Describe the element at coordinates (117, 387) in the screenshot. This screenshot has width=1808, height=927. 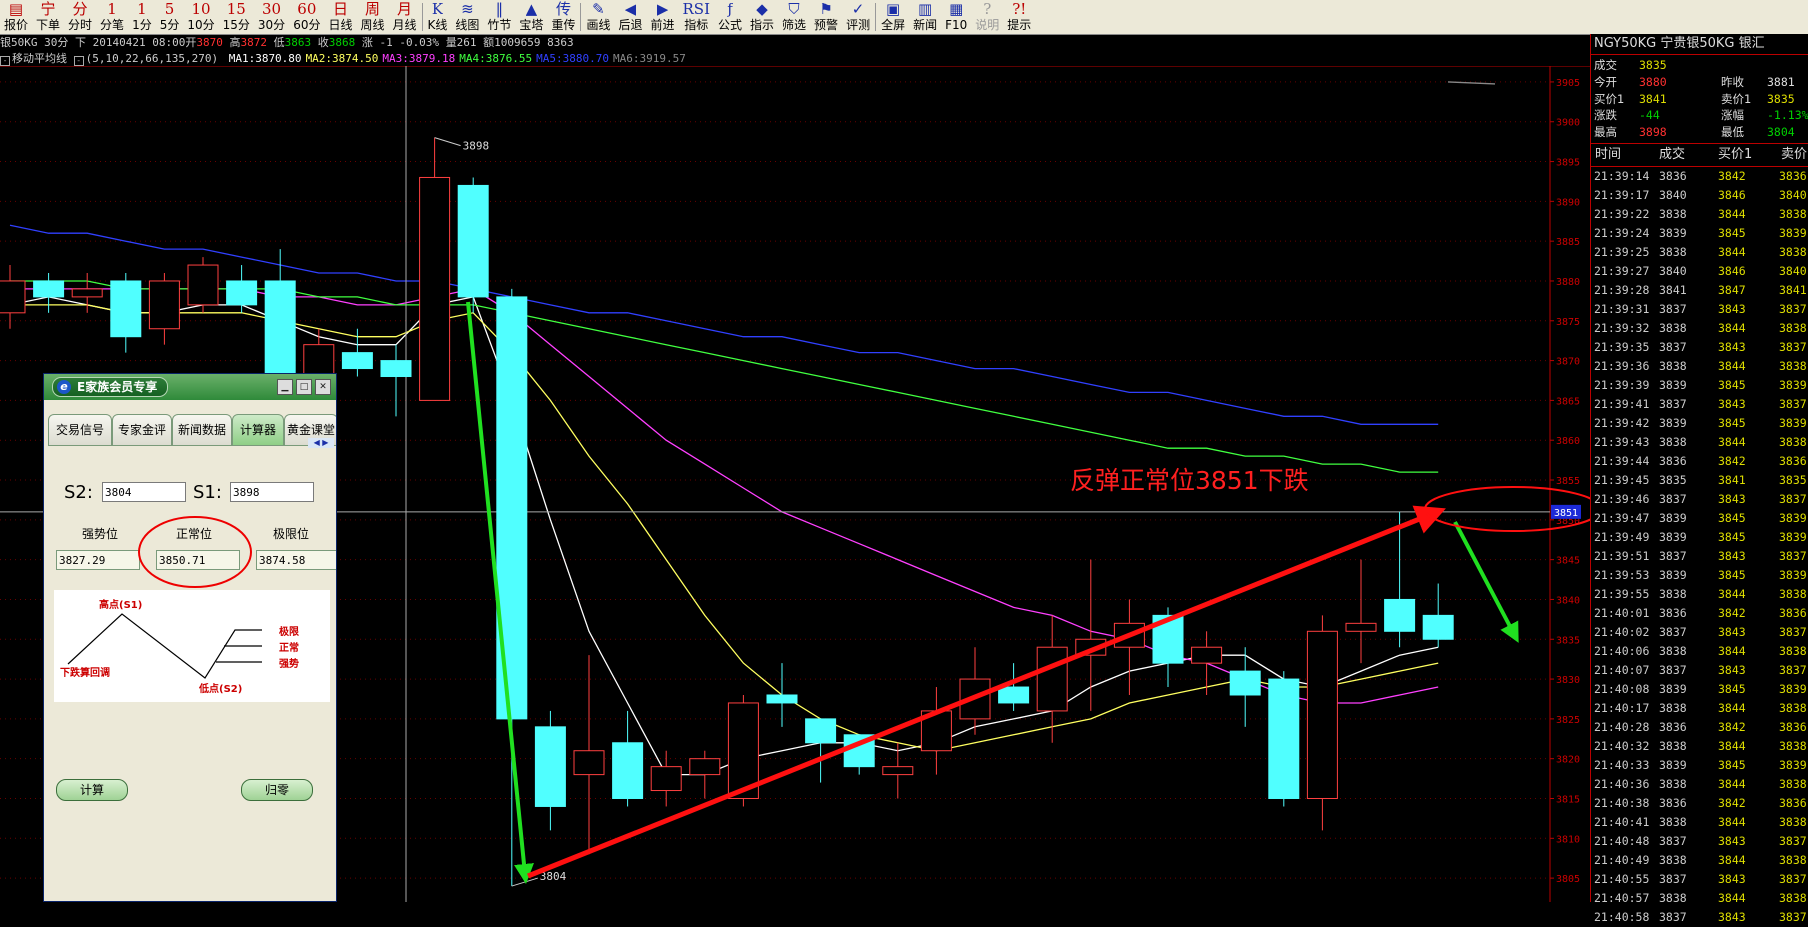
I see `popup-title-text: E家族会员专享` at that location.